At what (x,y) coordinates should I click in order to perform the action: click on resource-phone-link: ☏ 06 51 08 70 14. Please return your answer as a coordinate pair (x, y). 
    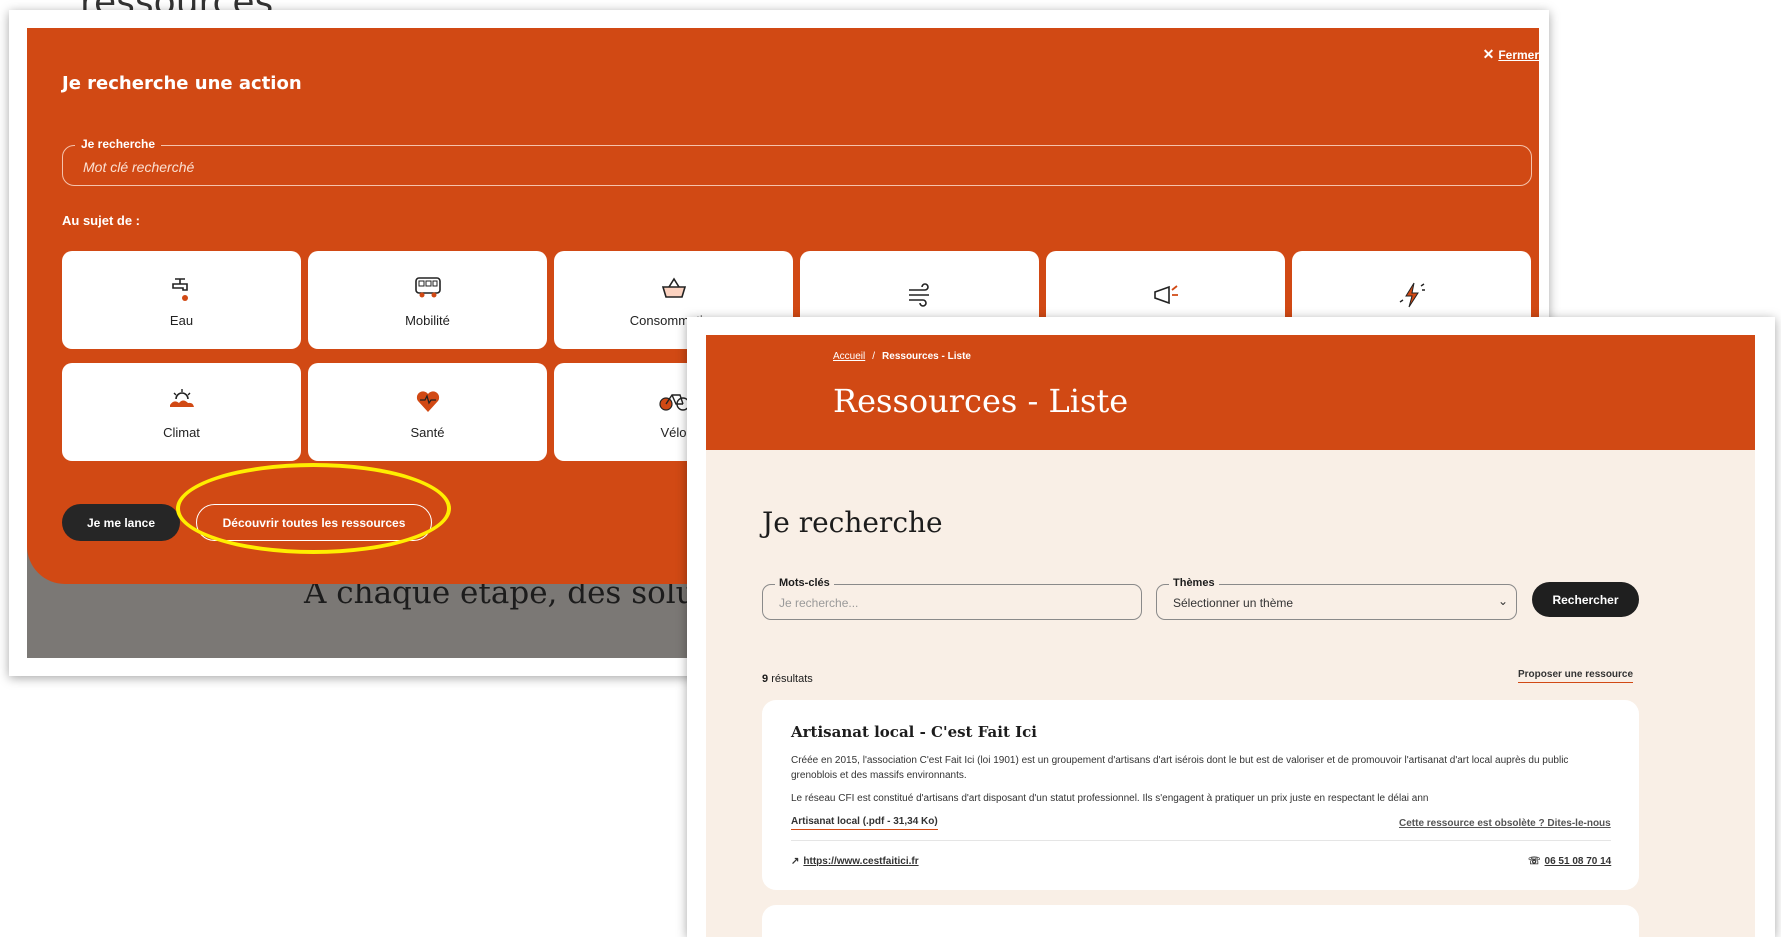
    Looking at the image, I should click on (1569, 861).